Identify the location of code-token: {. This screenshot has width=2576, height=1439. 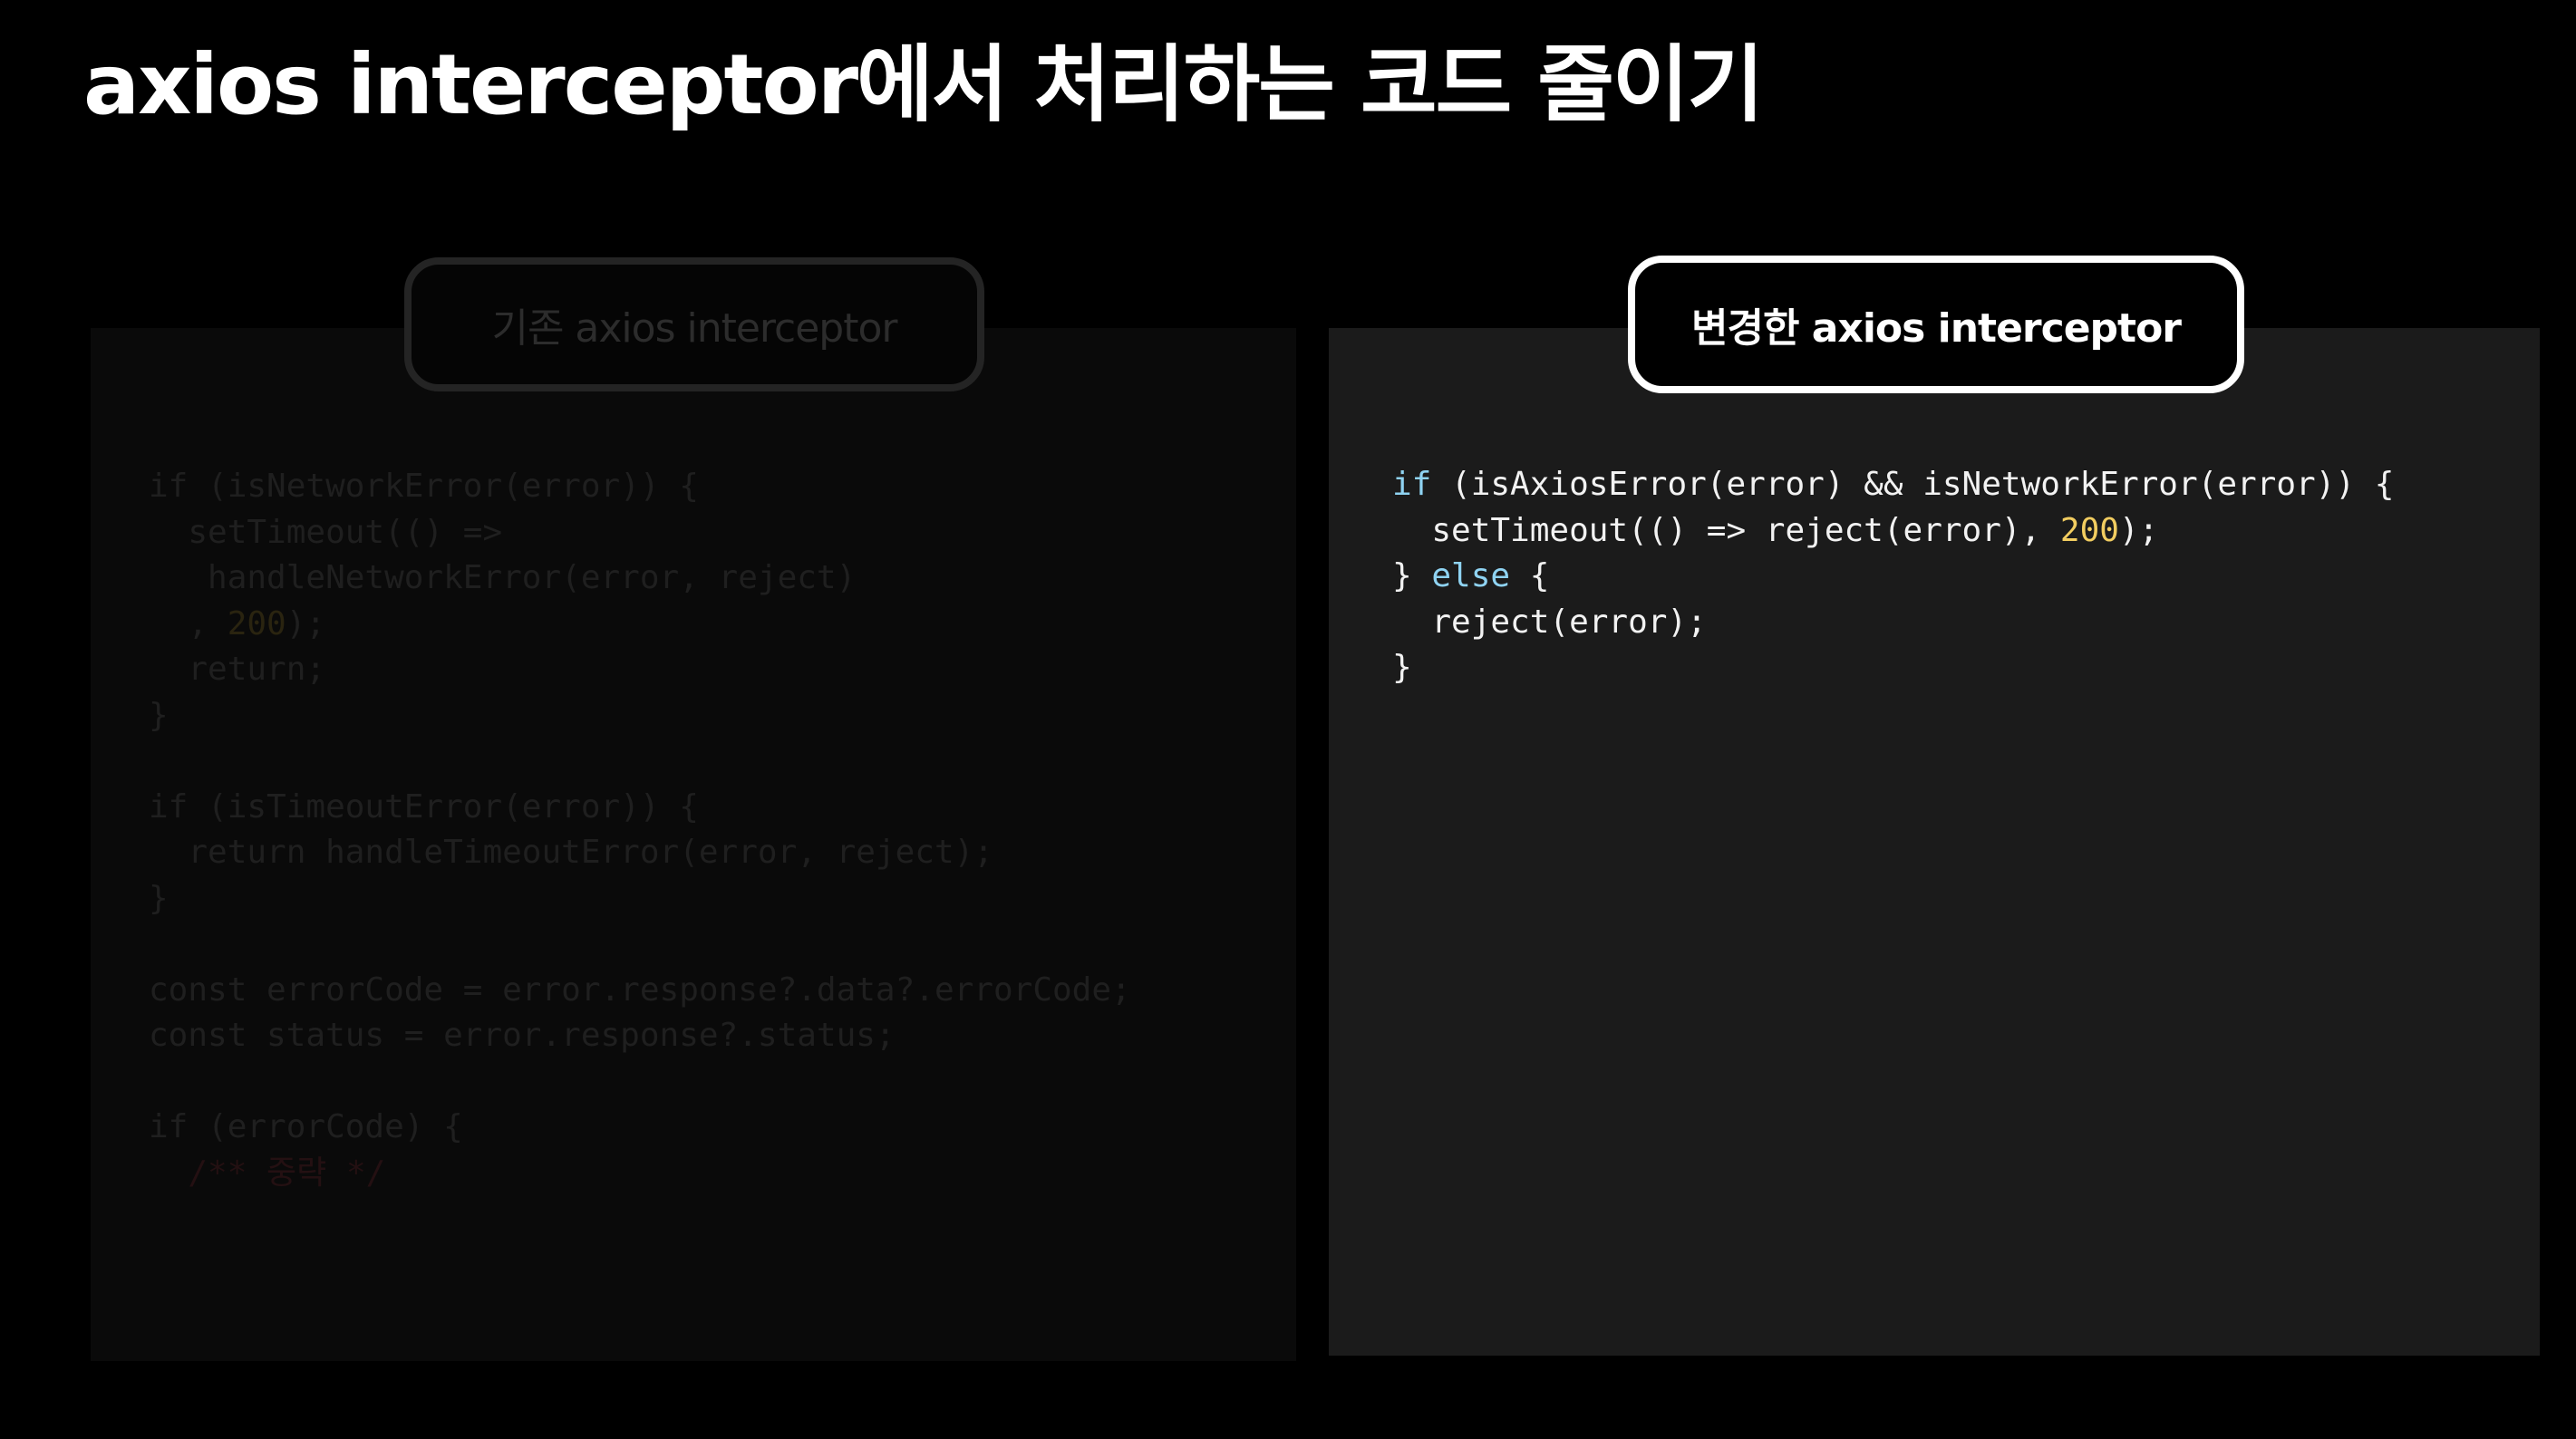
(1530, 575).